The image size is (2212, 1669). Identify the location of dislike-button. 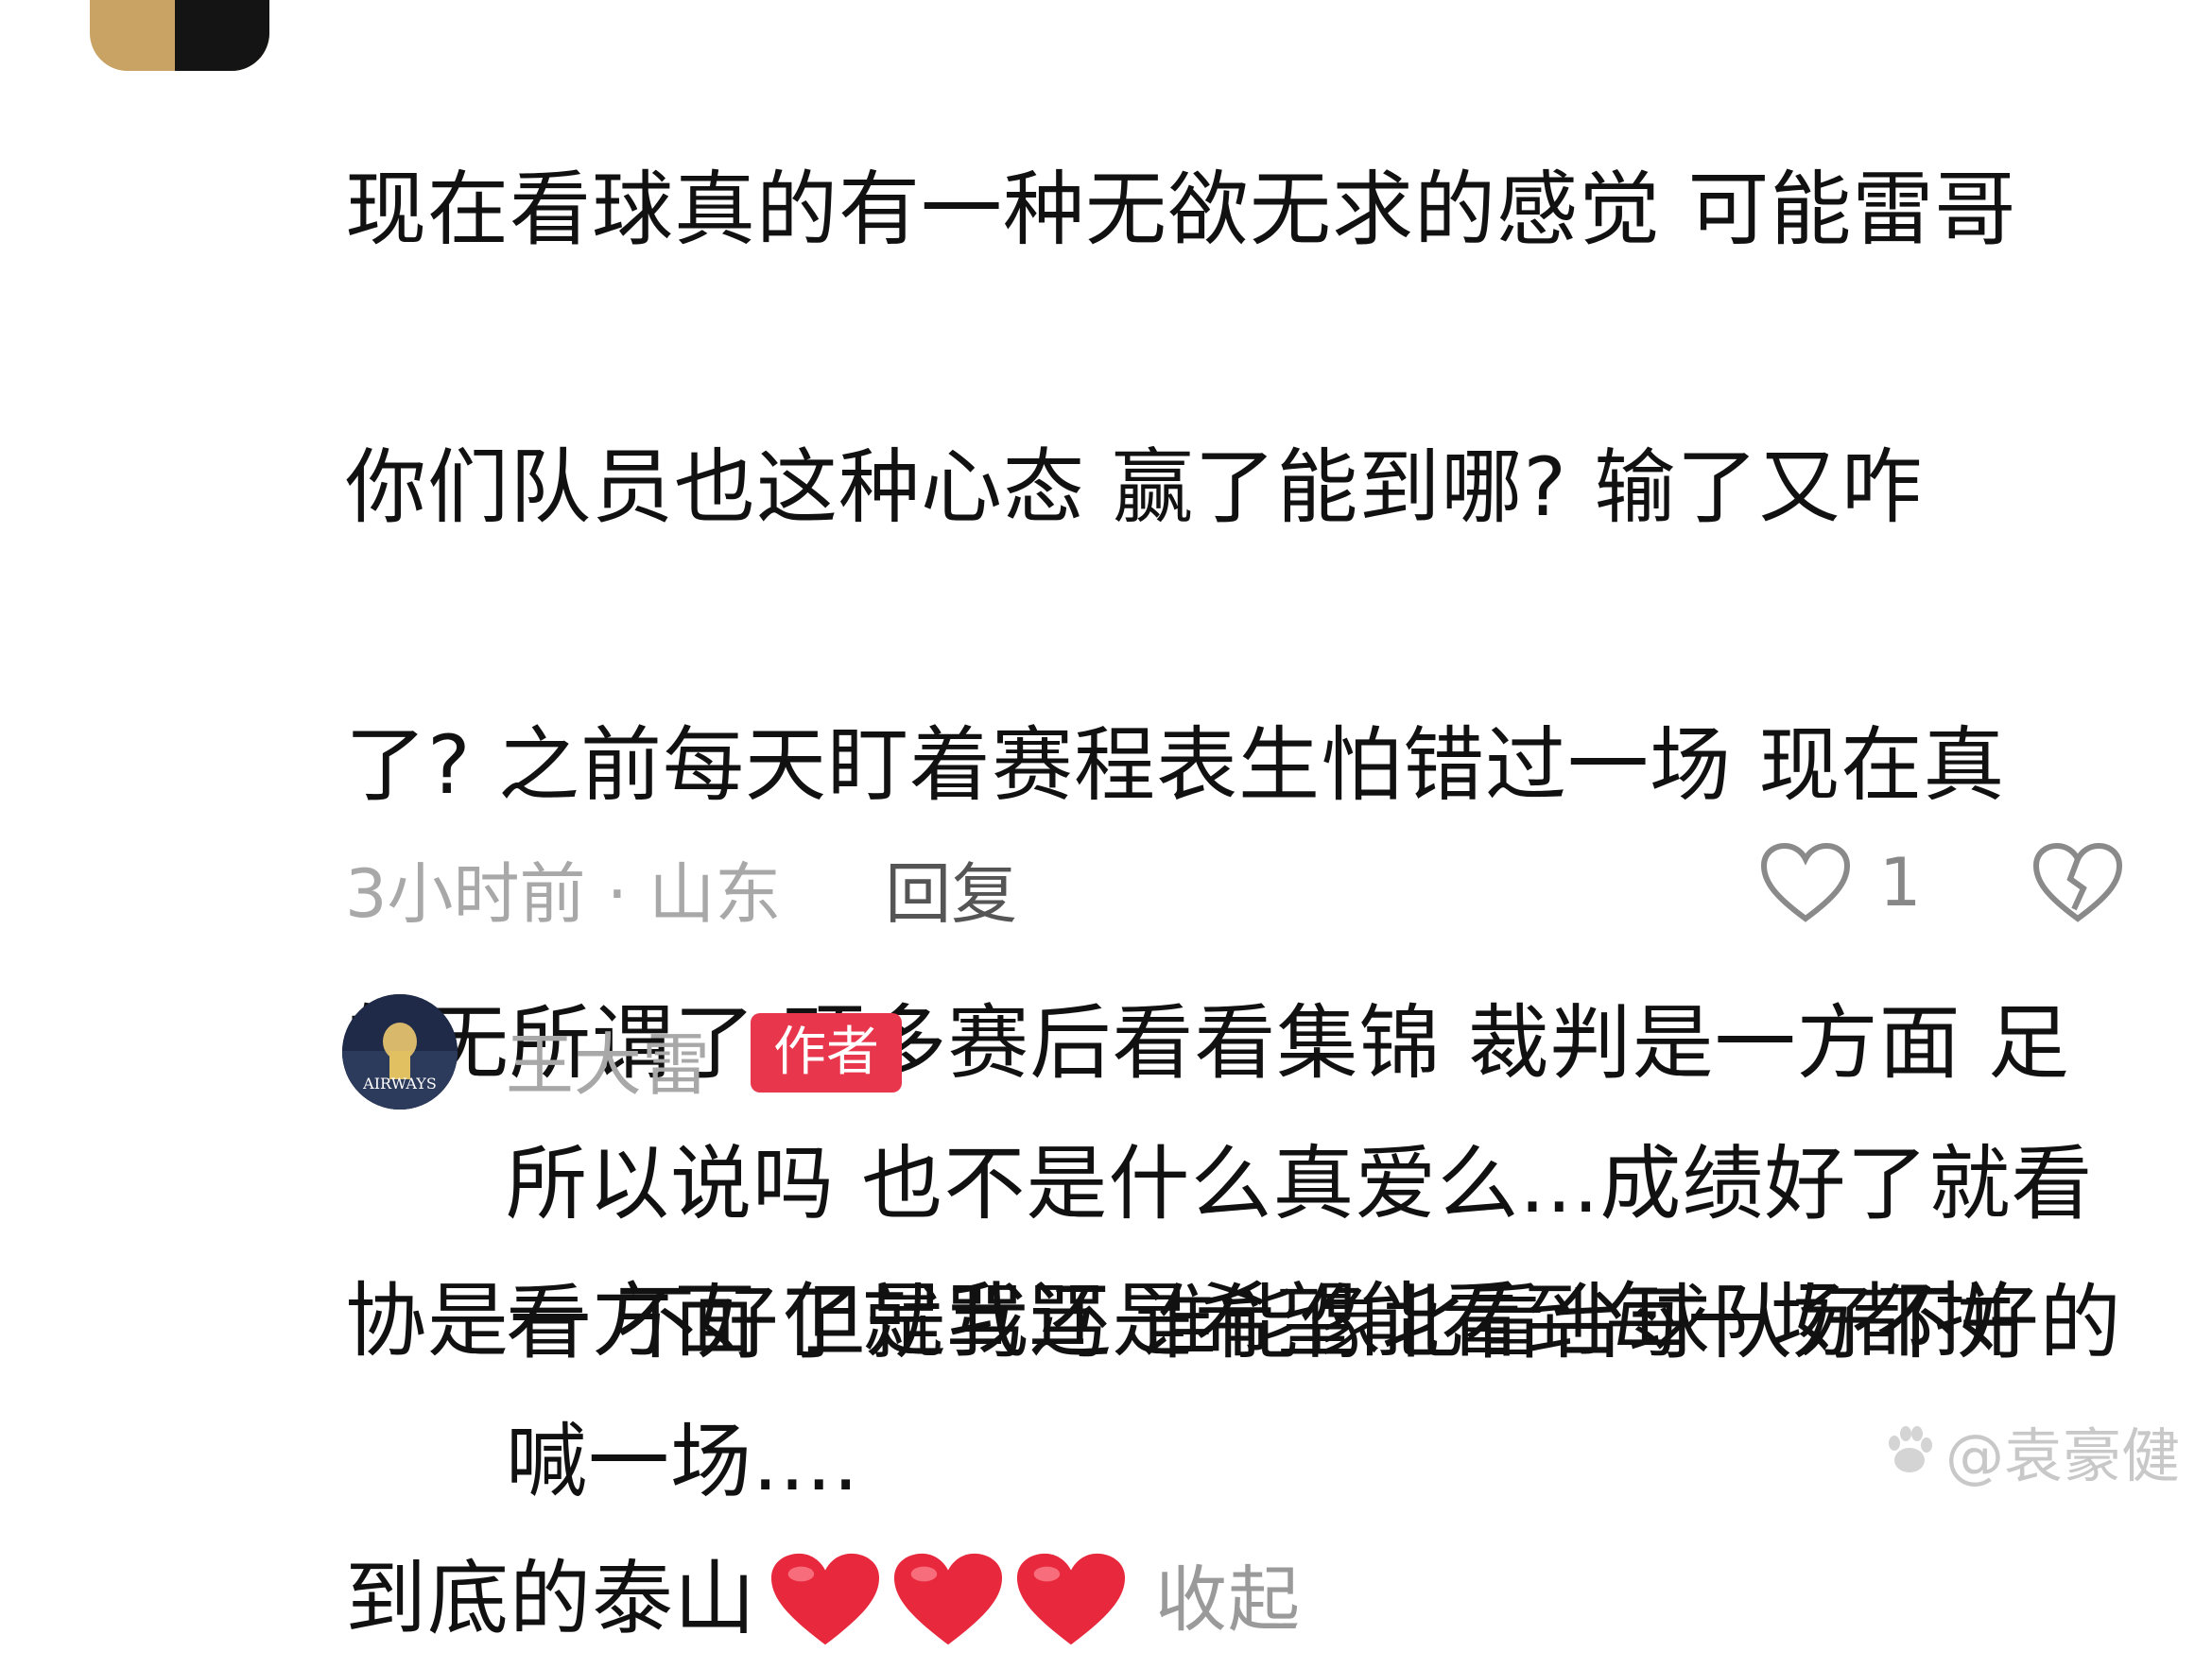
(2077, 884).